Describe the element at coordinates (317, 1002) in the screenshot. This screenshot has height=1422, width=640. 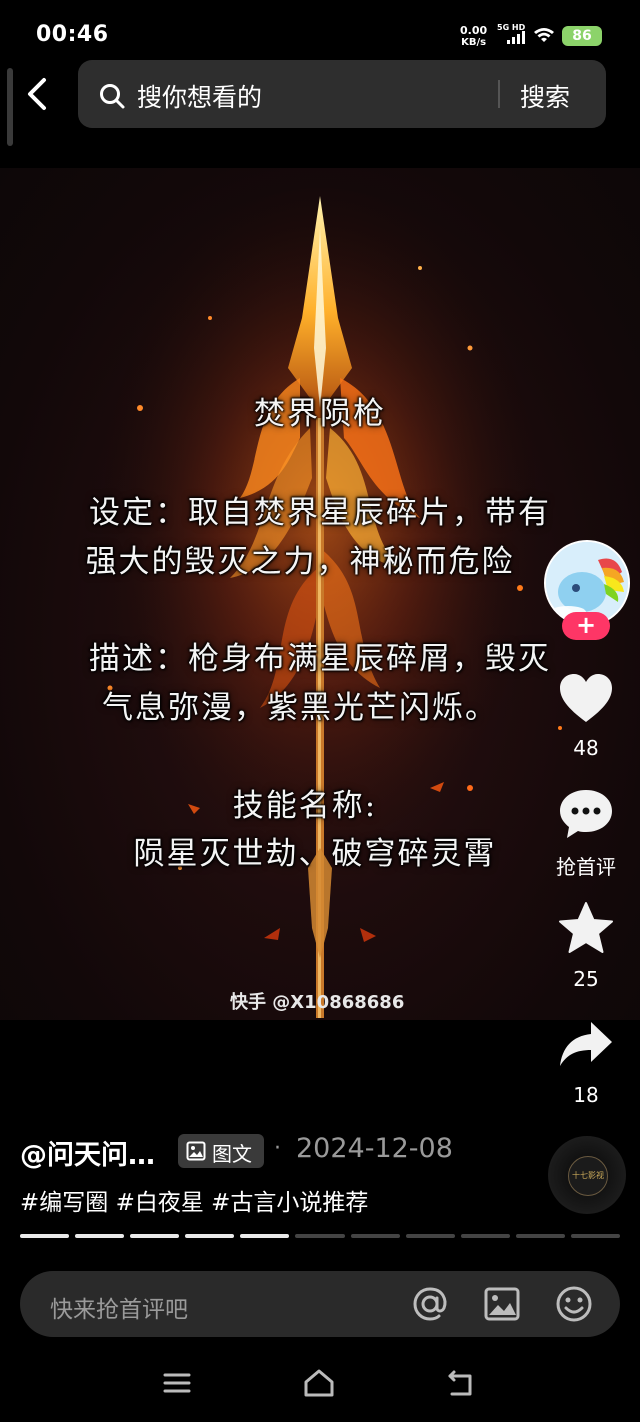
I see `watermark: 快手 @X10868686` at that location.